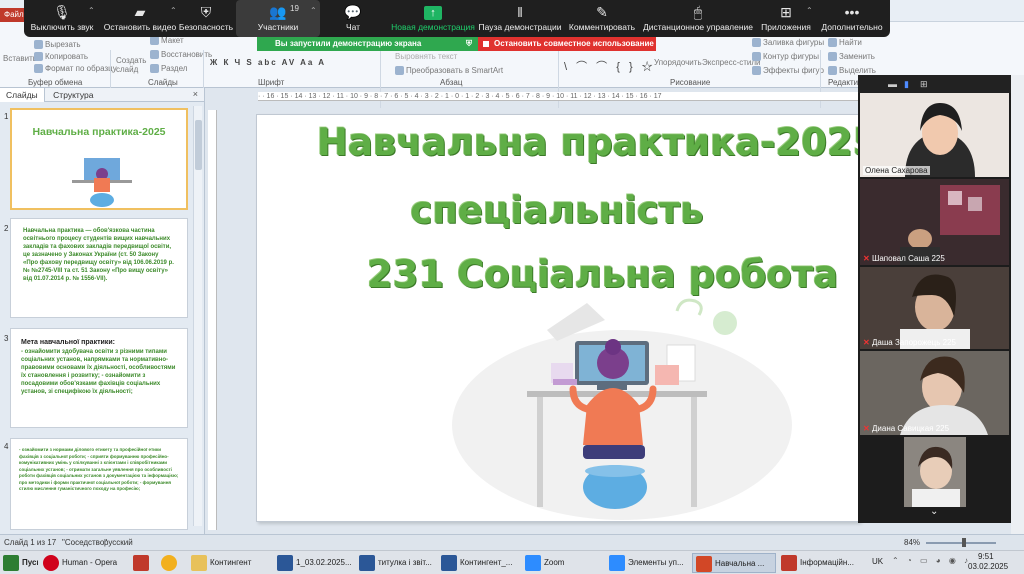 The width and height of the screenshot is (1024, 574). Describe the element at coordinates (163, 82) in the screenshot. I see `slides-group-label: Слайды` at that location.